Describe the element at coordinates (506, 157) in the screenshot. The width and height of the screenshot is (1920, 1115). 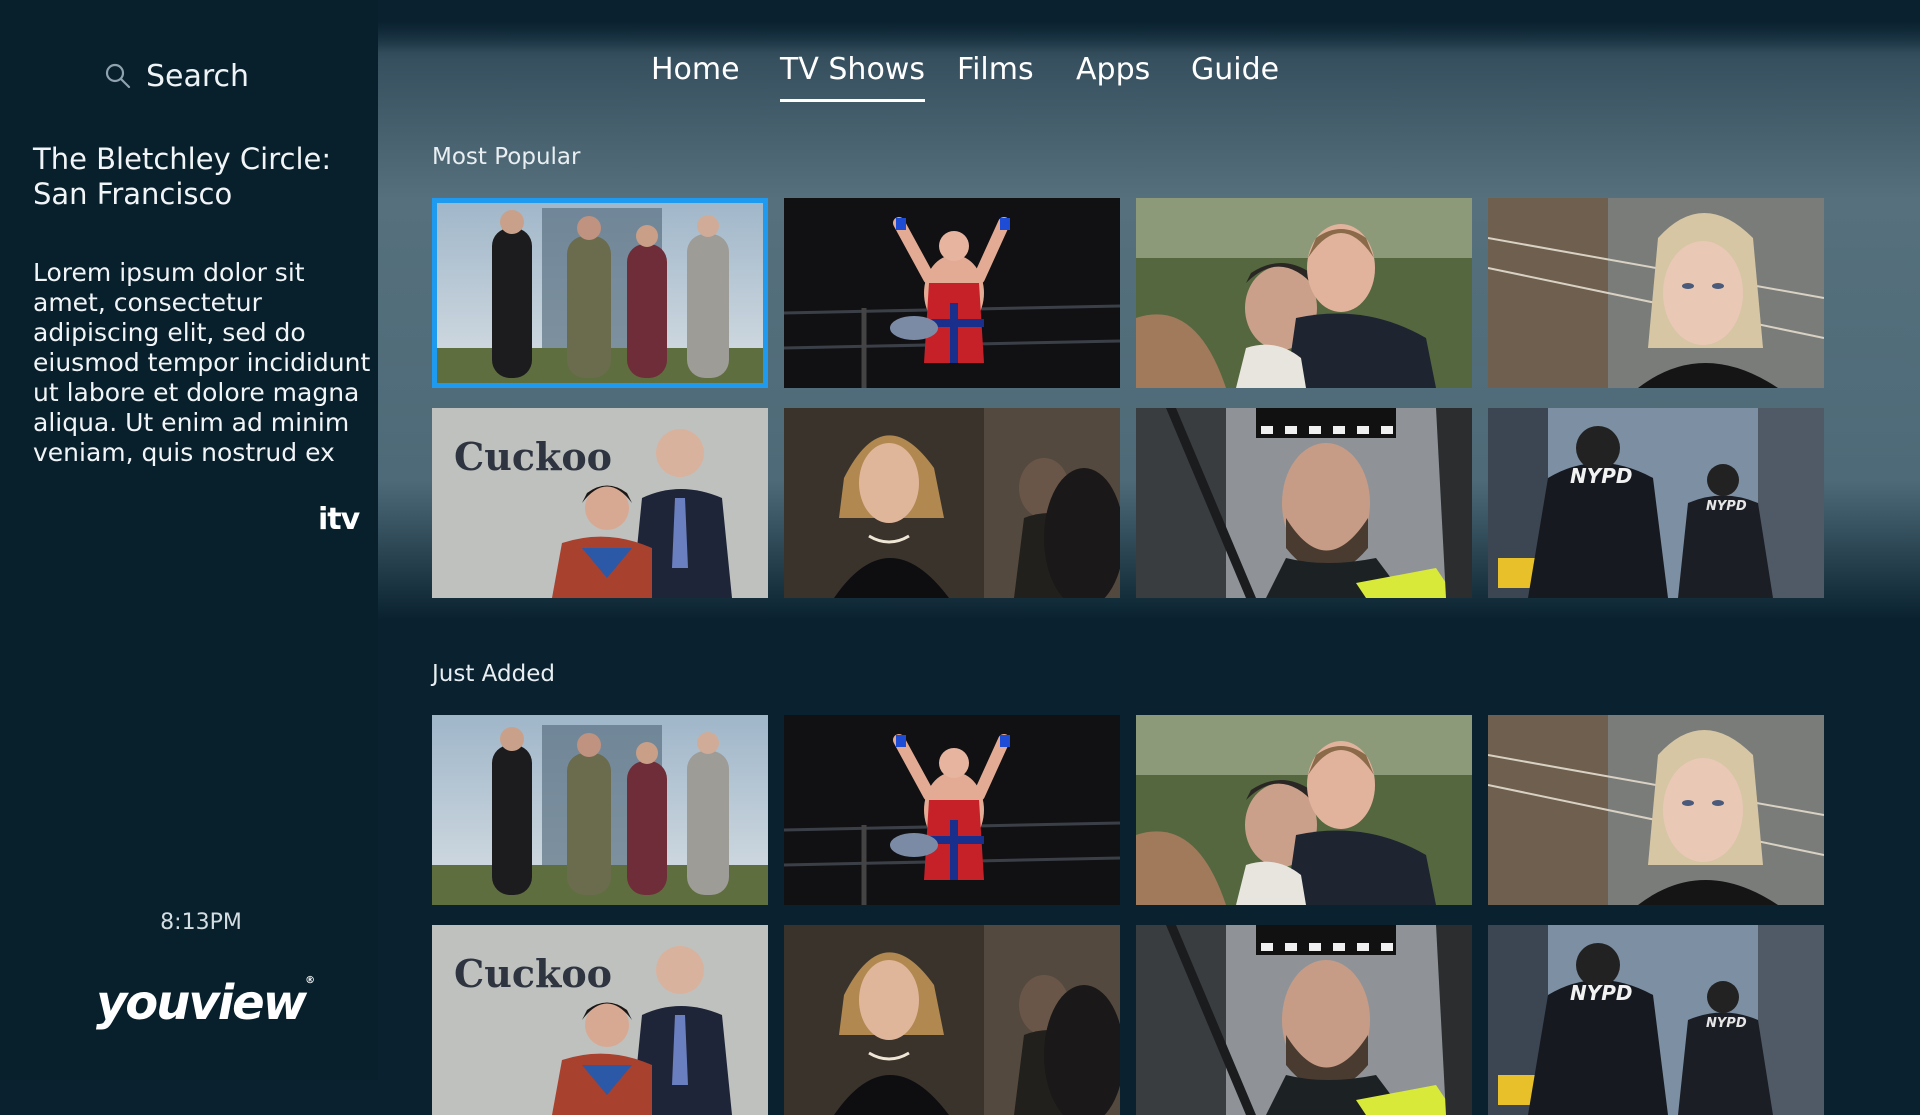
I see `section-title-most-popular: Most Popular` at that location.